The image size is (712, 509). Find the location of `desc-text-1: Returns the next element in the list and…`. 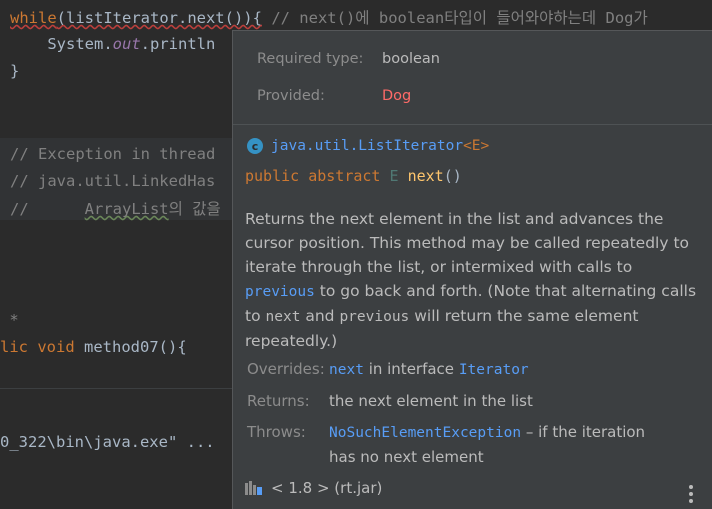

desc-text-1: Returns the next element in the list and… is located at coordinates (467, 243).